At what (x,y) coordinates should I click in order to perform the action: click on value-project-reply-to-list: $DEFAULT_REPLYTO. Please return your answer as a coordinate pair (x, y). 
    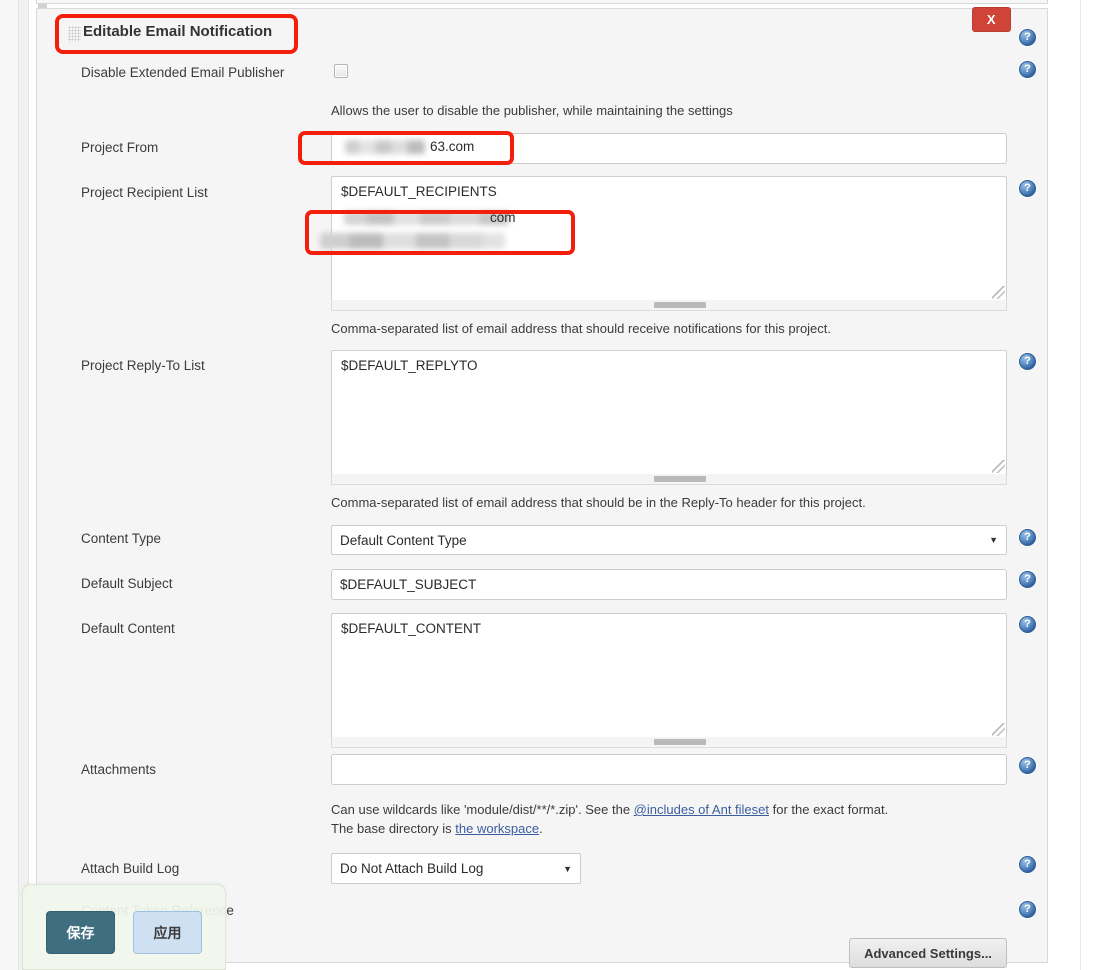
    Looking at the image, I should click on (409, 365).